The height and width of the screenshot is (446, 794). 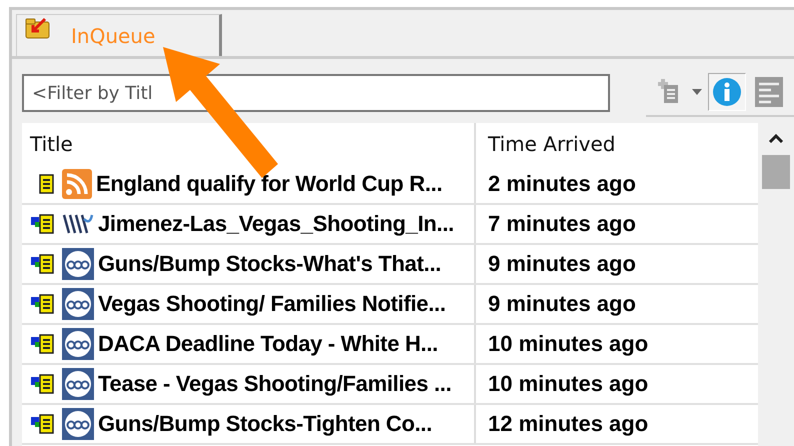 I want to click on wave-logo-icon, so click(x=78, y=224).